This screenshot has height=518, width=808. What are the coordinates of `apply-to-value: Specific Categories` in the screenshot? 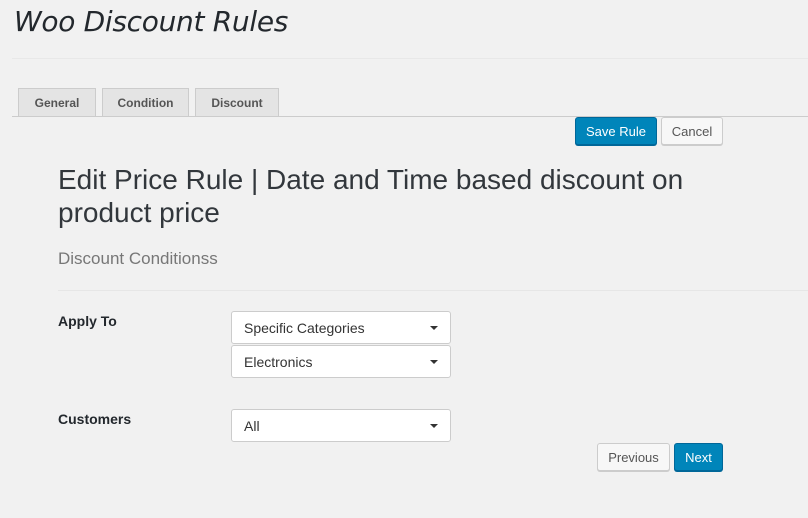 It's located at (304, 327).